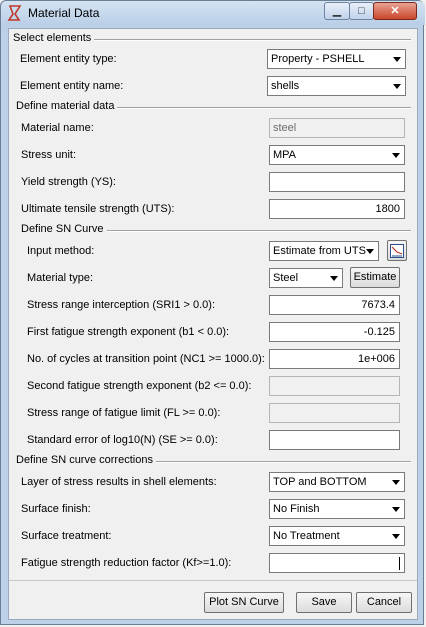 Image resolution: width=426 pixels, height=627 pixels. I want to click on section-define-sn: Define SN Curve, so click(217, 230).